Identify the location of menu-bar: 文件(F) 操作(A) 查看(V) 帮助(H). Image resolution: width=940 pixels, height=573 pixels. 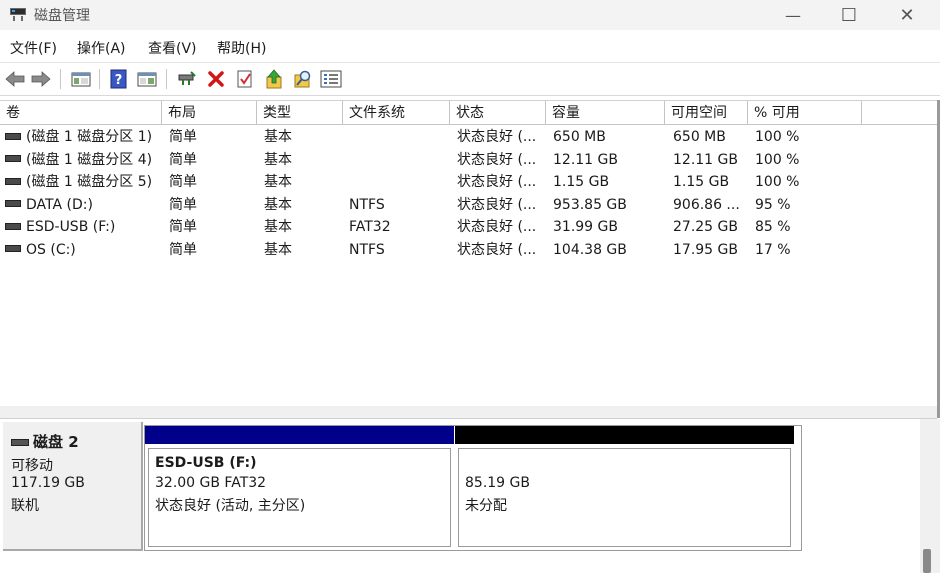
(470, 47).